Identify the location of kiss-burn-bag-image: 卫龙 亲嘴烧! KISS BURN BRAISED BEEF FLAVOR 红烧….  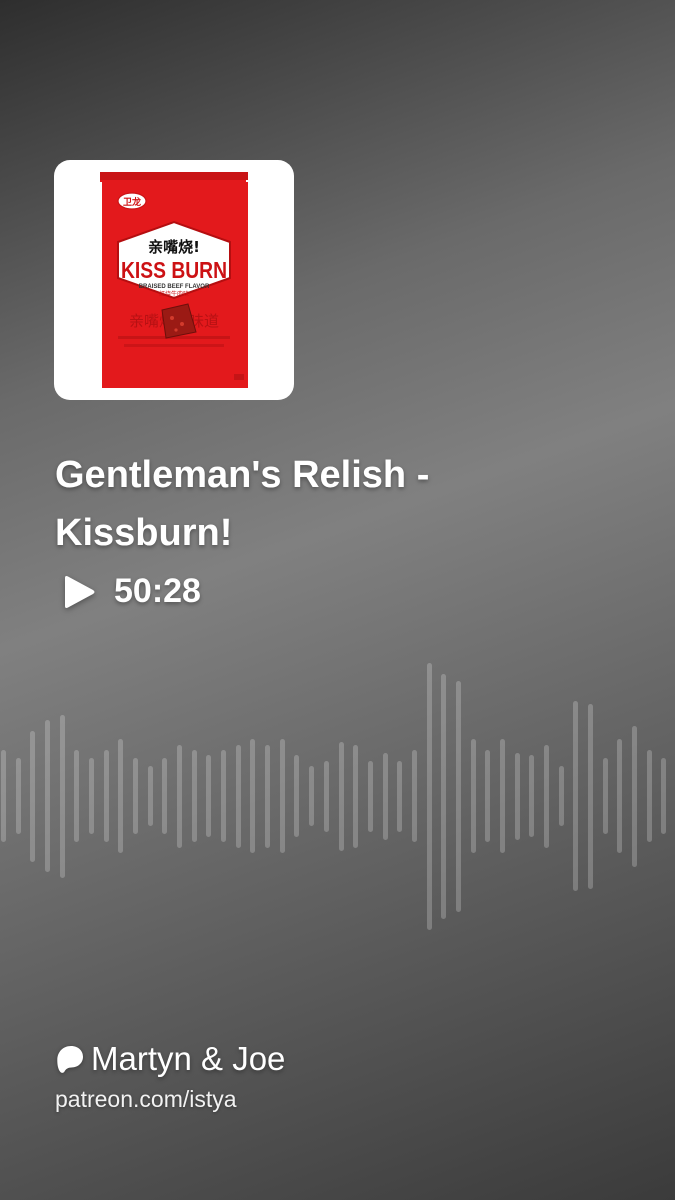
(174, 280).